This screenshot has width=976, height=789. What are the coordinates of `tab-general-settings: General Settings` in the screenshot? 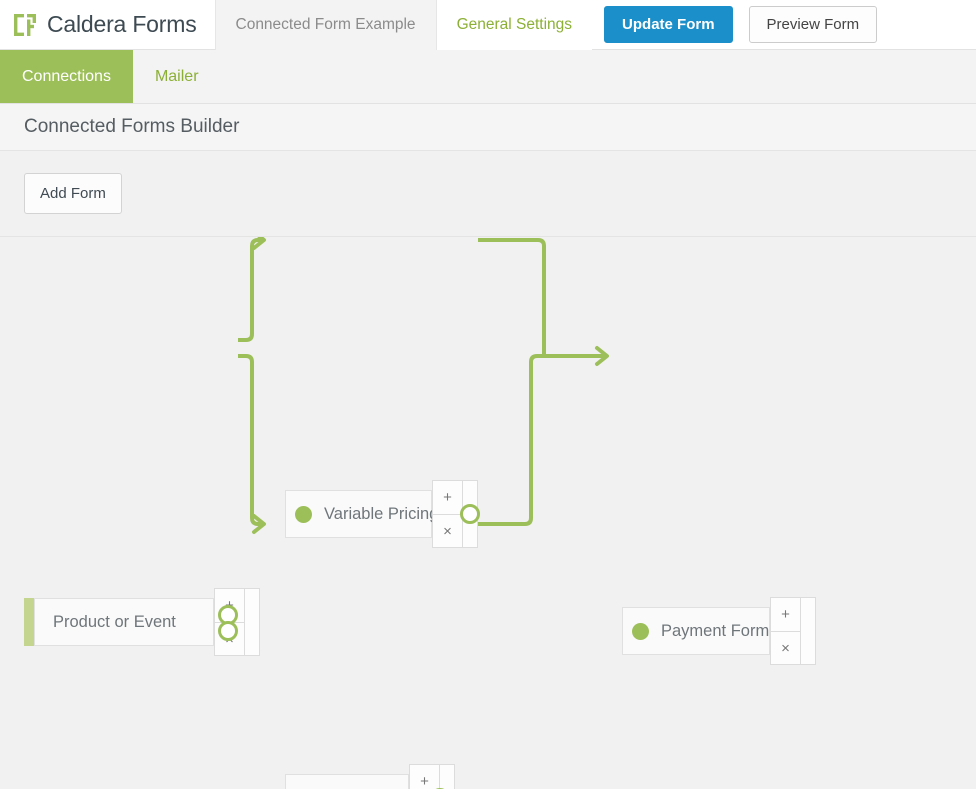 It's located at (514, 25).